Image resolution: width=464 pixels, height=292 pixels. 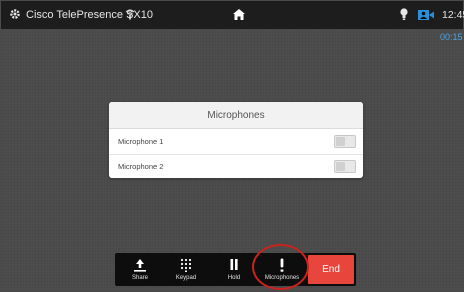 I want to click on signal-icon, so click(x=130, y=14).